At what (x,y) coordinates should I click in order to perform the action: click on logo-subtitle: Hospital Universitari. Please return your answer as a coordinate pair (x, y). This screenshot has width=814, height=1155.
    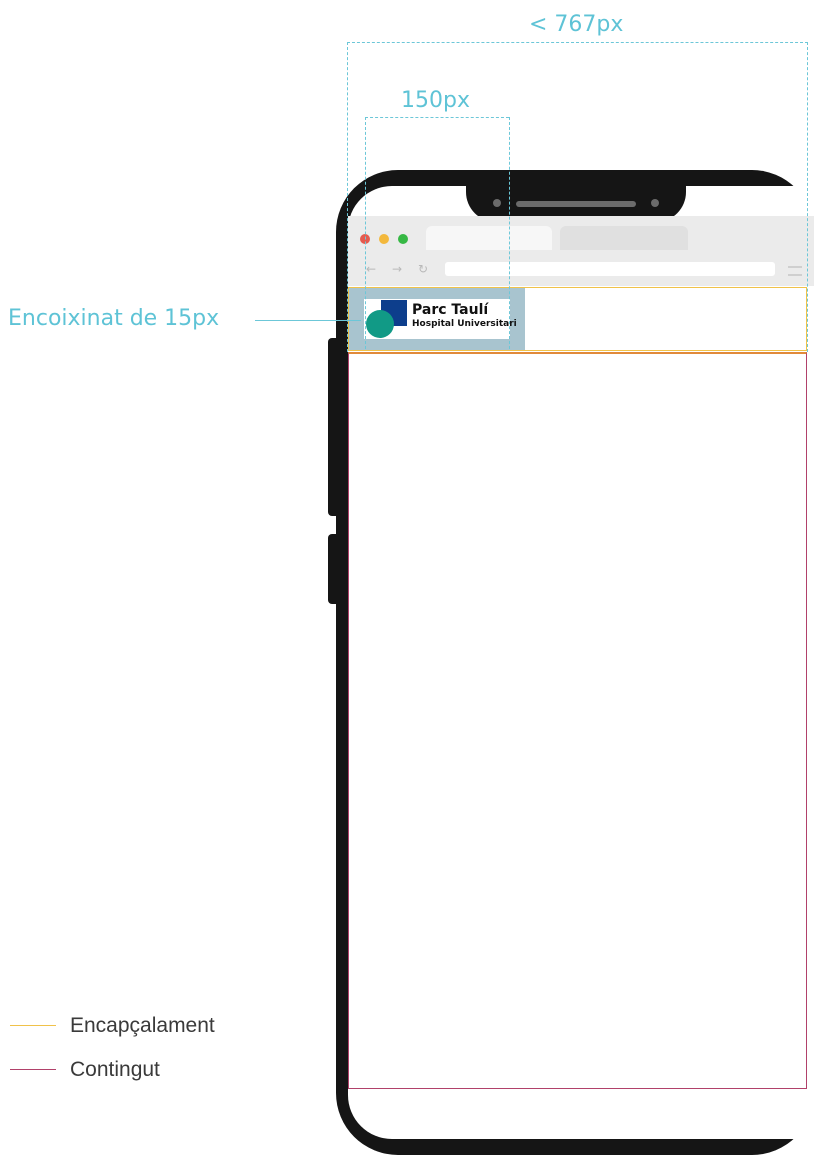
    Looking at the image, I should click on (464, 324).